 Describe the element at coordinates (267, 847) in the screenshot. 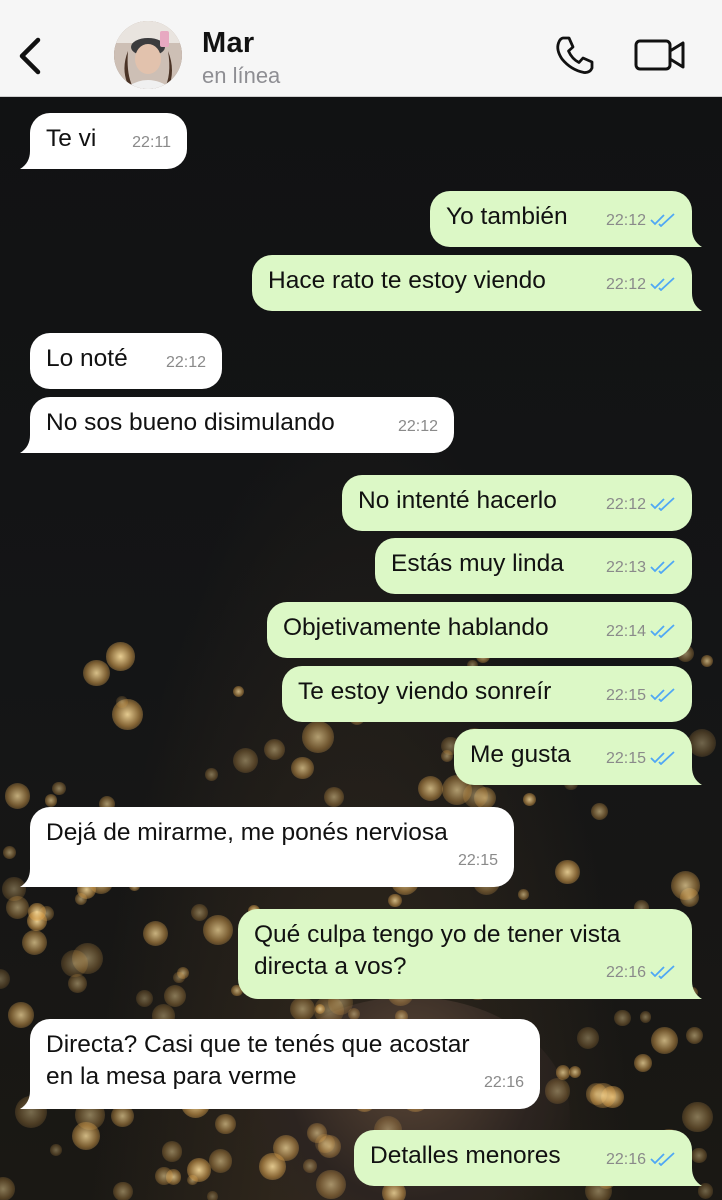

I see `message-incoming: Dejá de mirarme, me ponés nerviosa 22:15` at that location.